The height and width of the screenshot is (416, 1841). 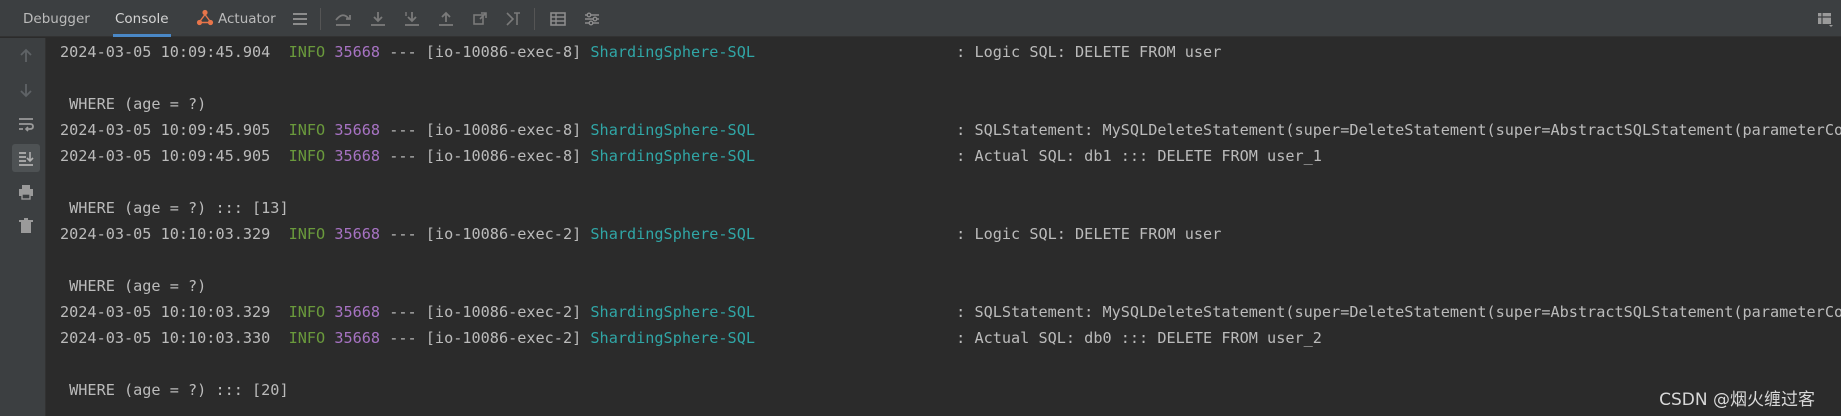 I want to click on table-icon, so click(x=558, y=19).